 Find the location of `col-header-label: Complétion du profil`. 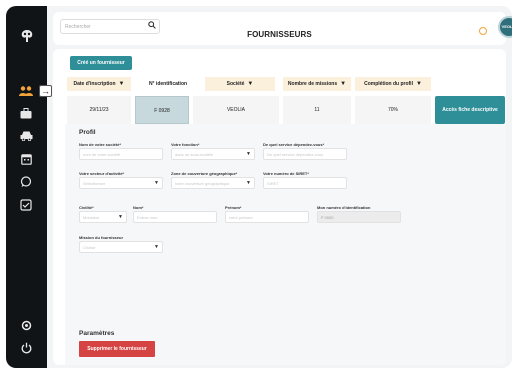

col-header-label: Complétion du profil is located at coordinates (388, 84).